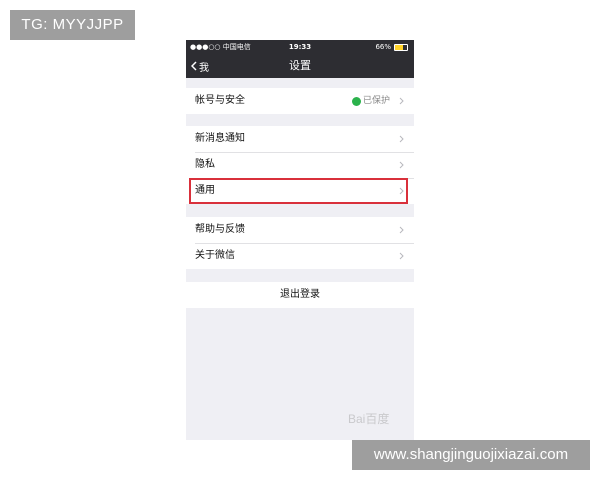  What do you see at coordinates (72, 25) in the screenshot?
I see `tg-badge: TG: MYYJJPP` at bounding box center [72, 25].